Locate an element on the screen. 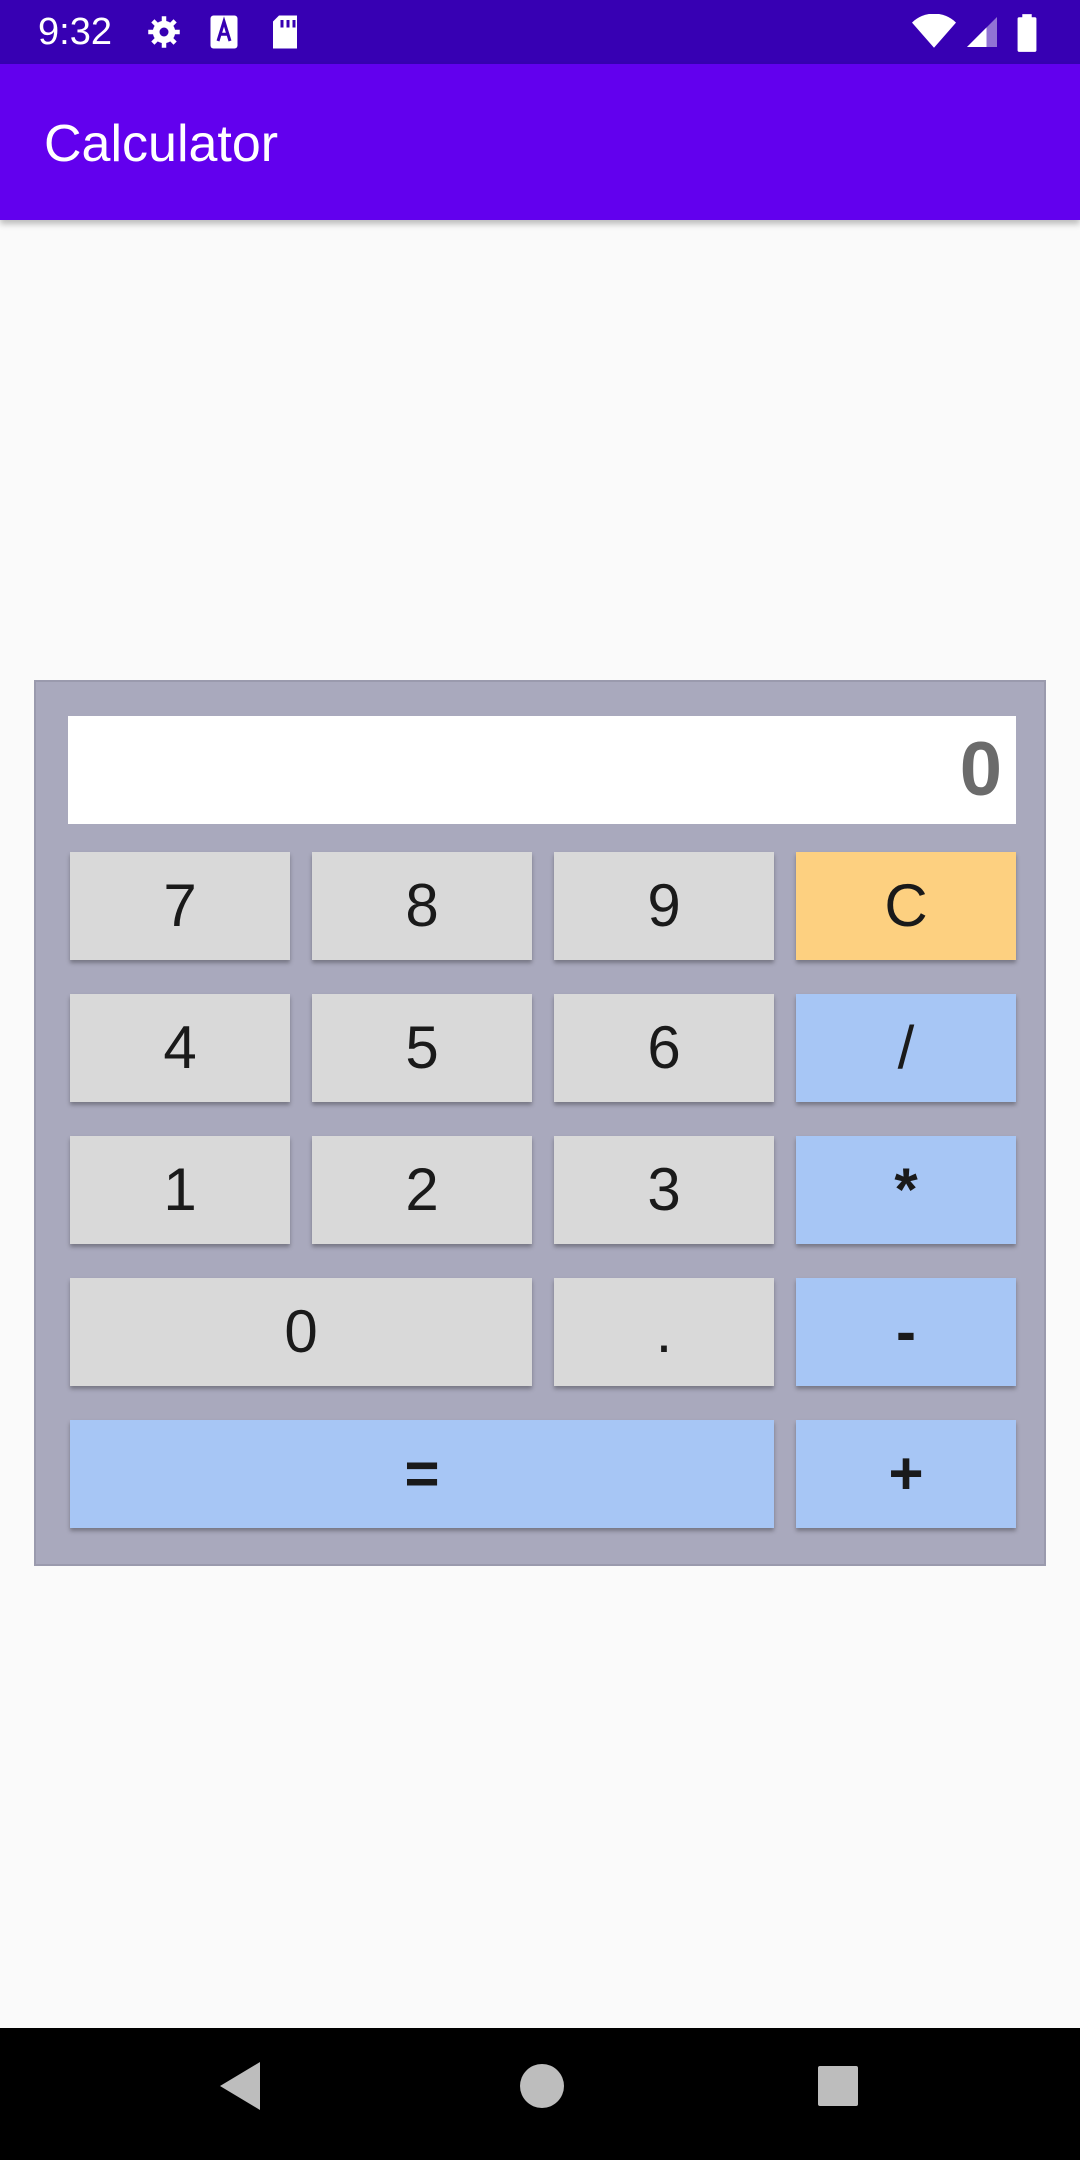 The image size is (1080, 2160). decimal-button: . is located at coordinates (664, 1332).